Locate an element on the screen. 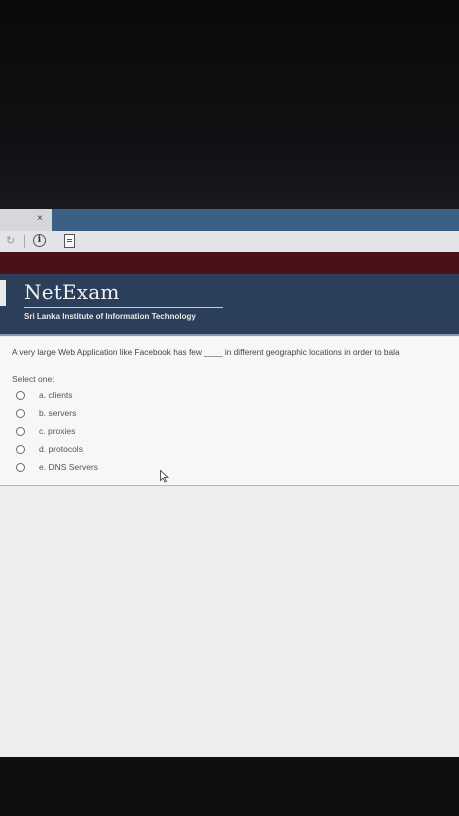 The width and height of the screenshot is (459, 816). mouse-pointer-icon is located at coordinates (164, 476).